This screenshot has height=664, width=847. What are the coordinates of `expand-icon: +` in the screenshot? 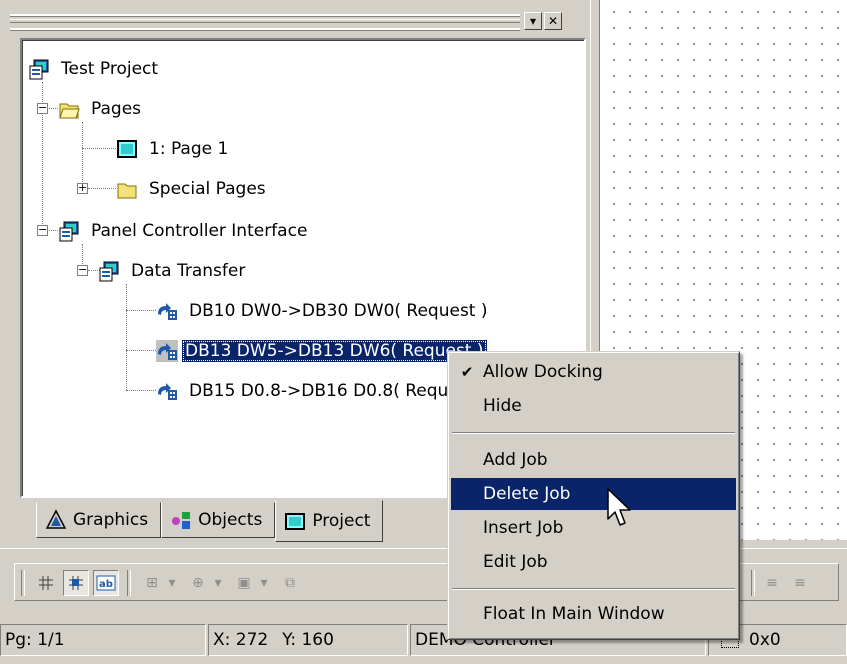 It's located at (82, 188).